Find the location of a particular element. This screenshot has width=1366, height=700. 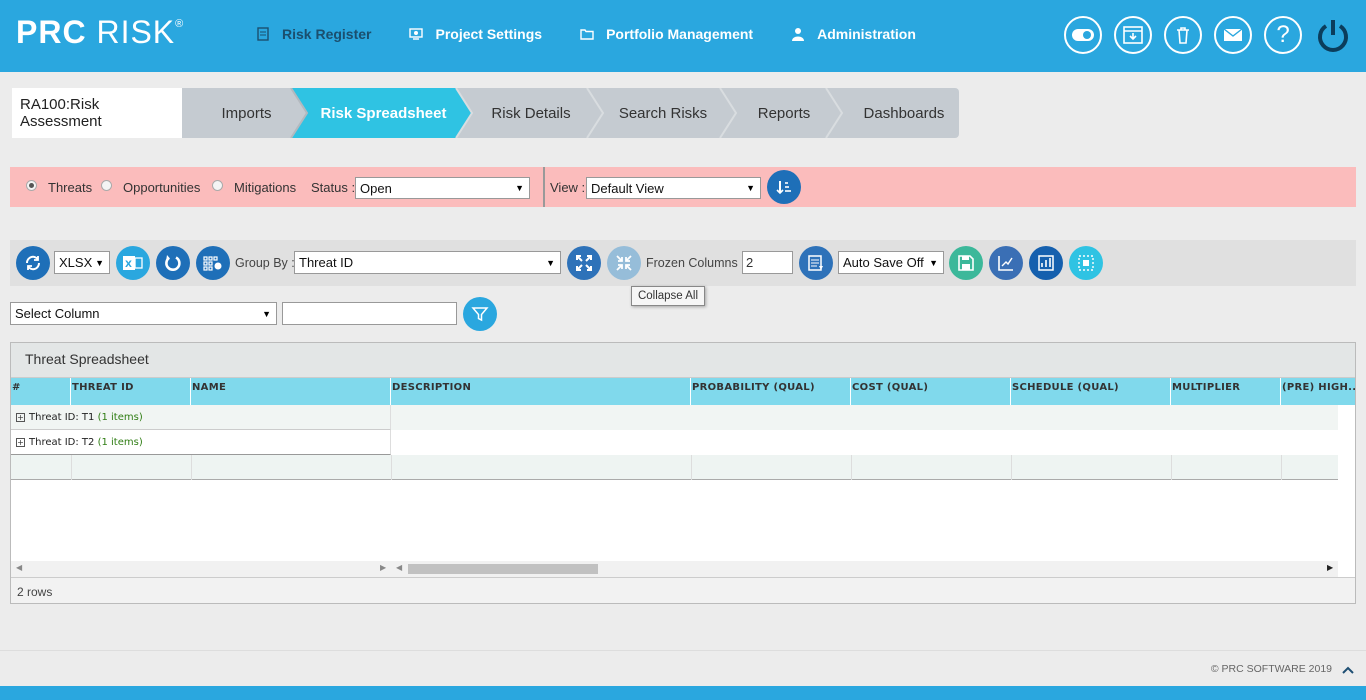

radio-opportunities is located at coordinates (106, 185).